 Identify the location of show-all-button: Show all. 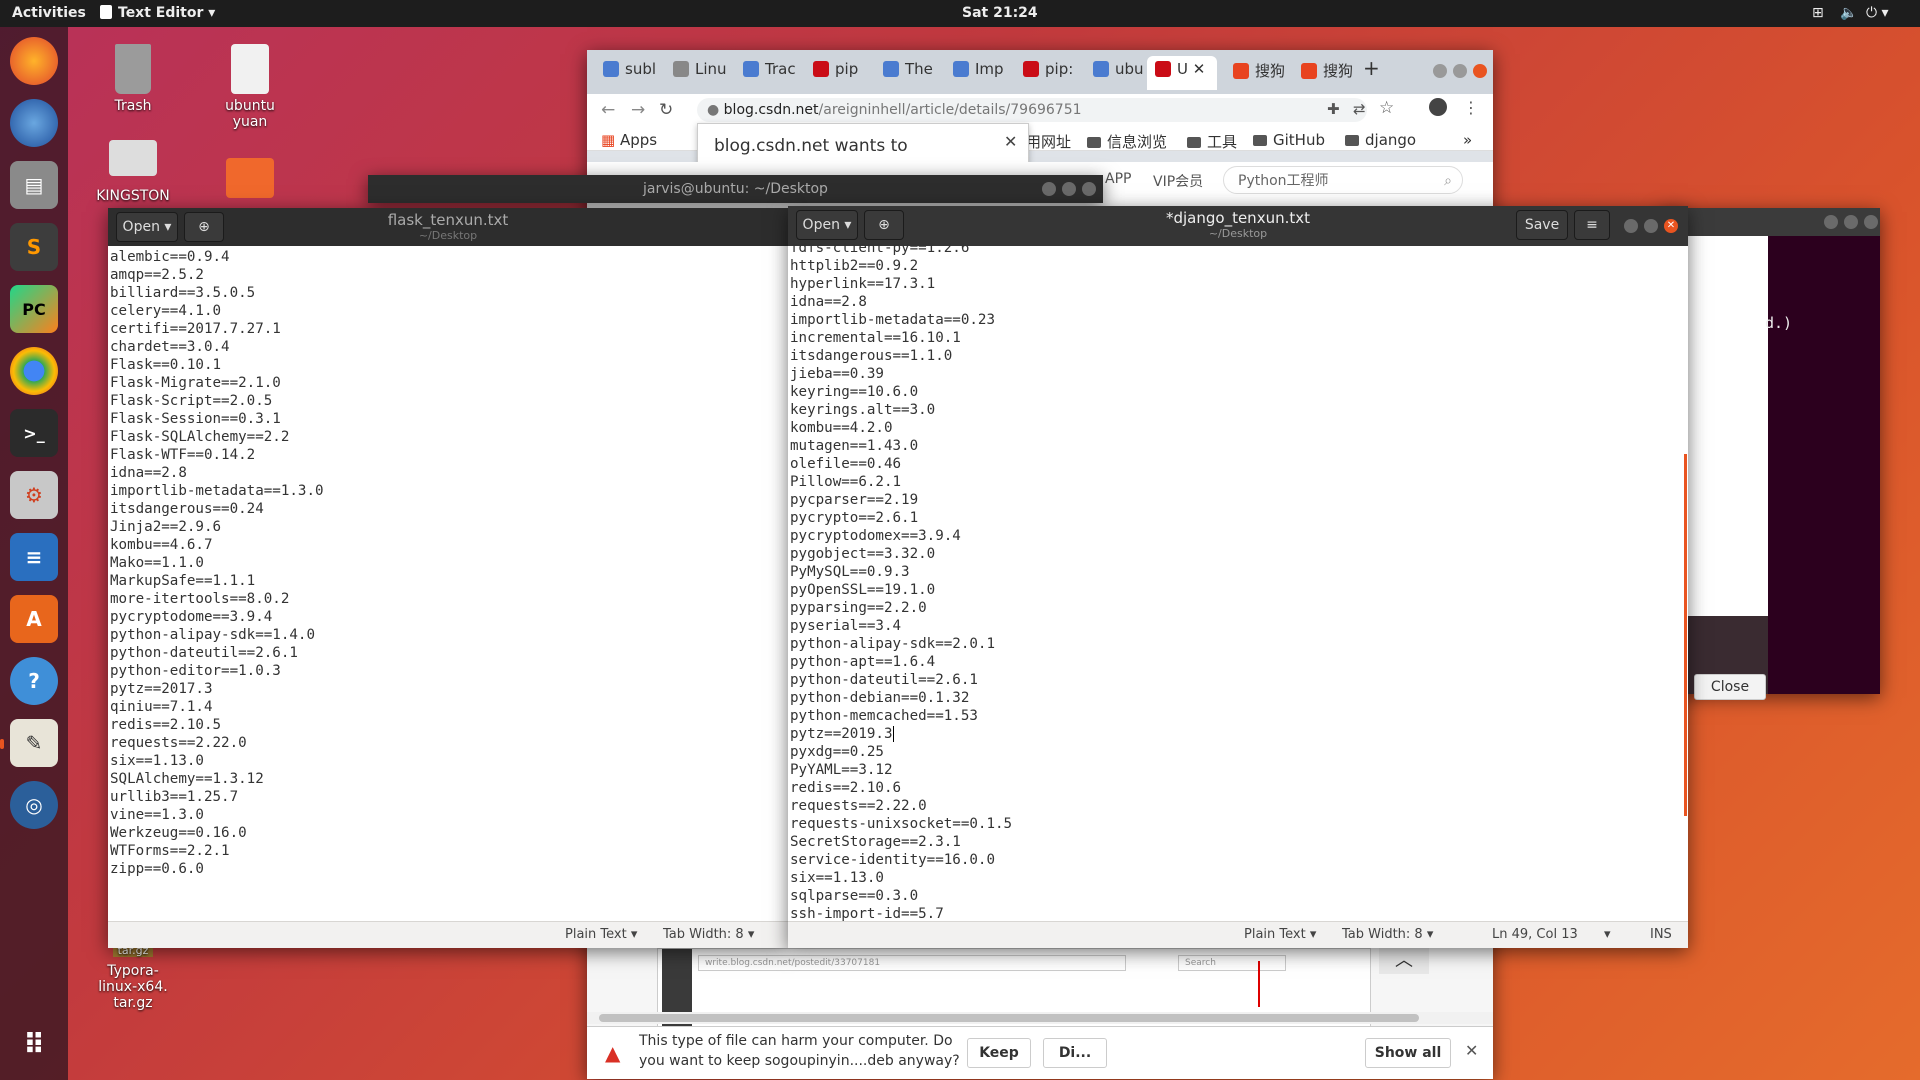
(1408, 1053).